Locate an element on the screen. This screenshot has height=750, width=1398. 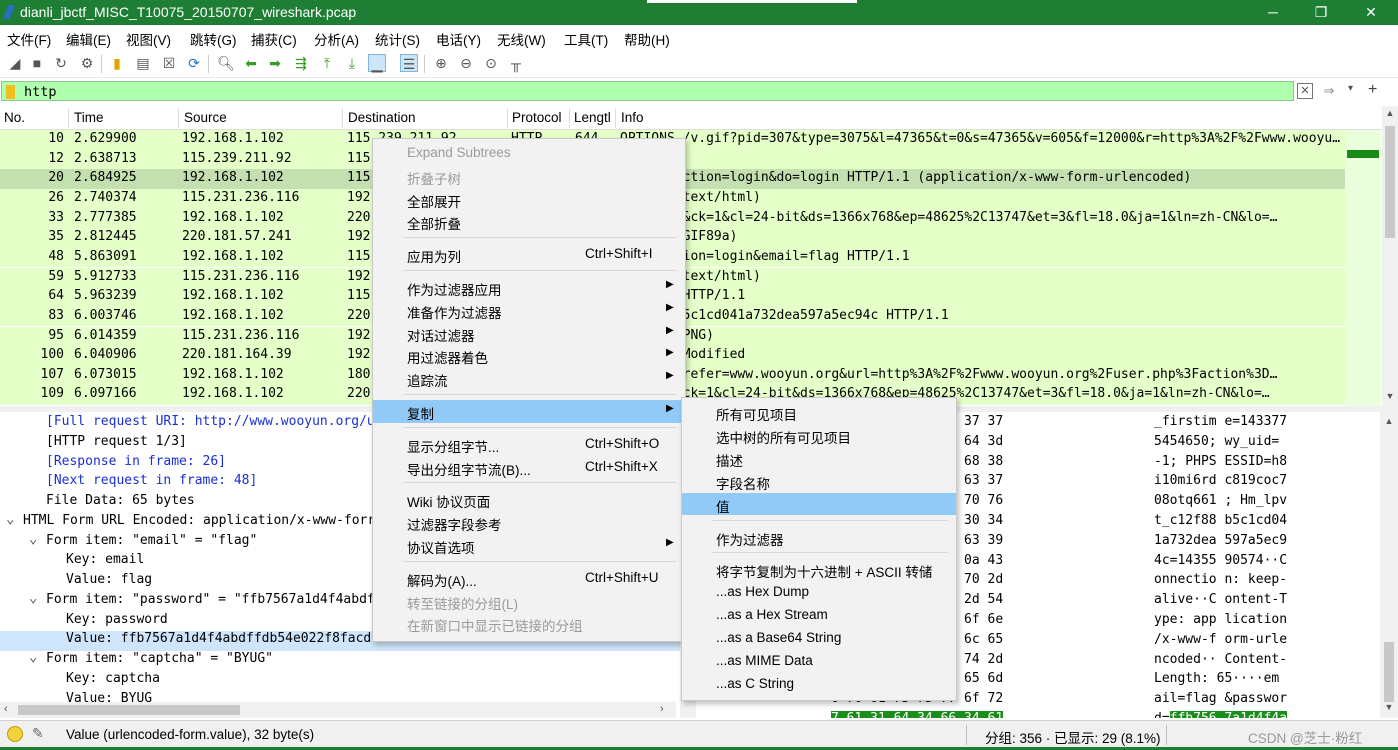
packet-cell-no: 95 is located at coordinates (56, 335).